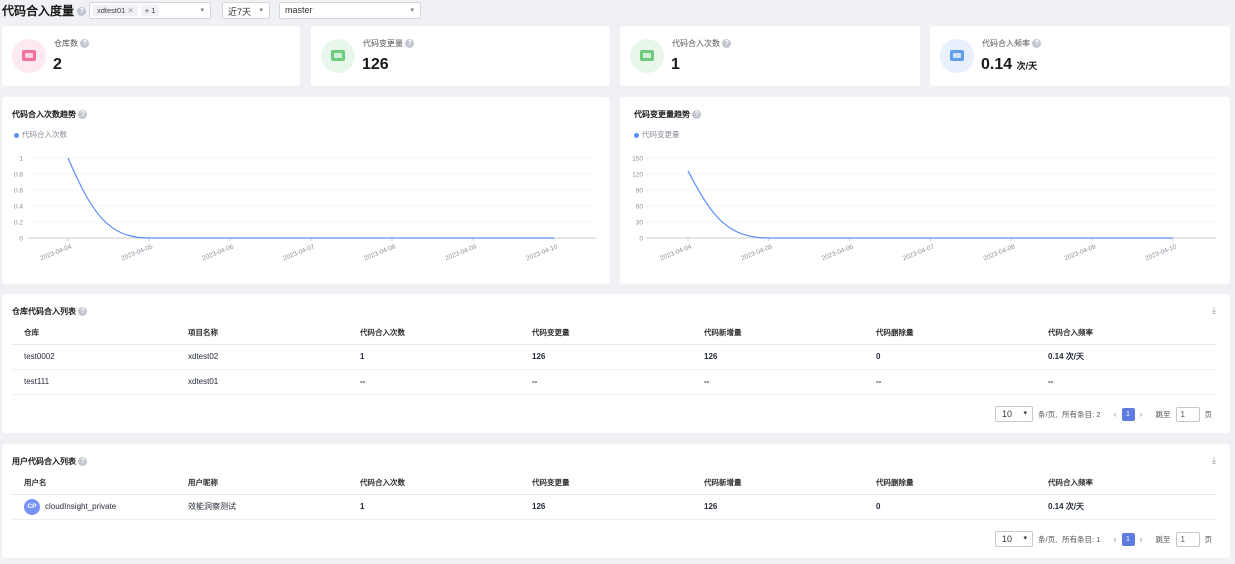 Image resolution: width=1235 pixels, height=564 pixels. I want to click on stat-unit: 次/天, so click(1027, 66).